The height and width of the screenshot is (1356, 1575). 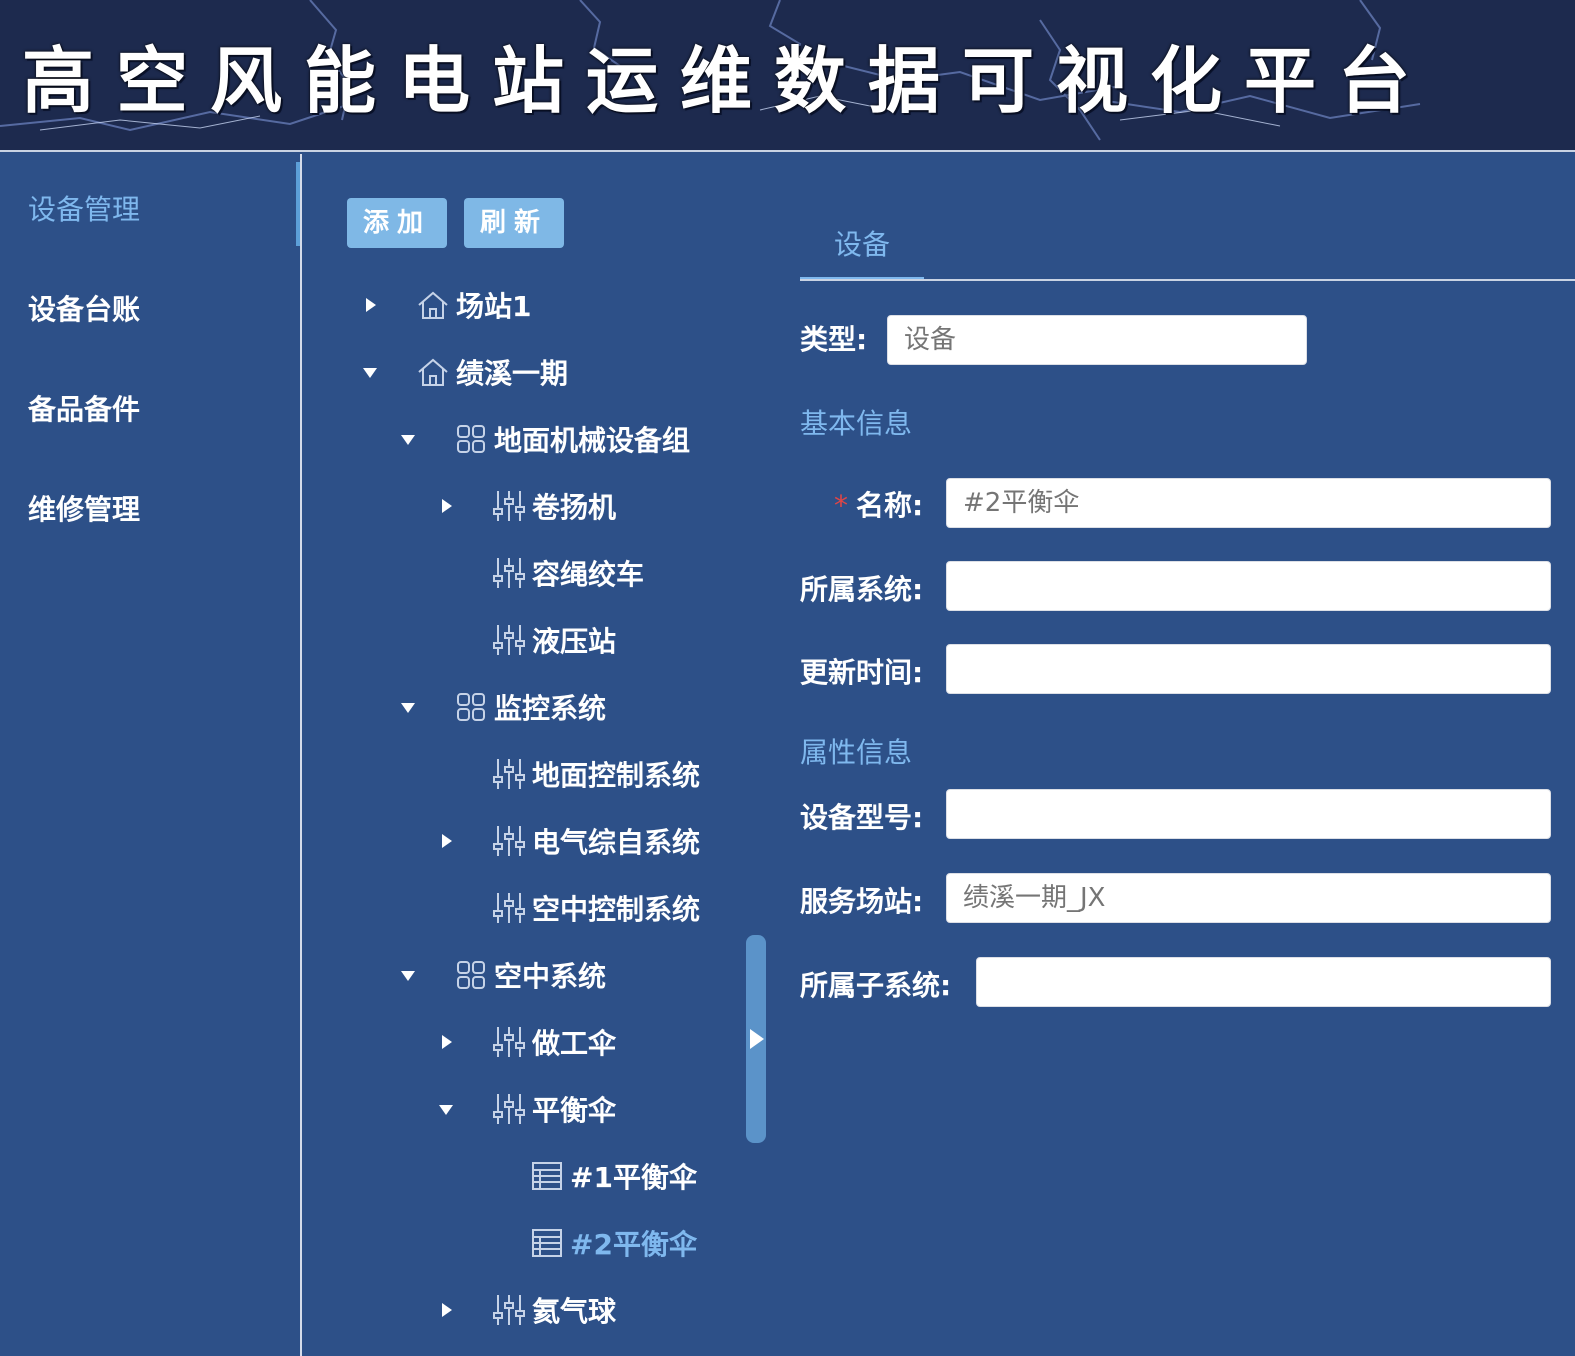 I want to click on tree-node-label: 电气综自系统, so click(x=616, y=842).